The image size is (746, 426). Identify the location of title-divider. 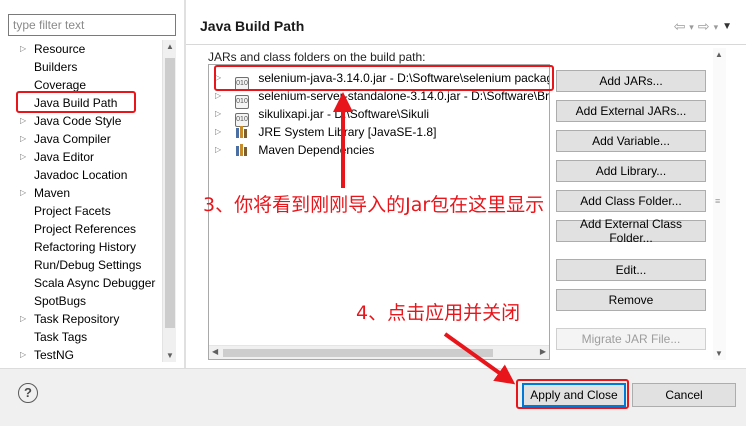
(466, 44).